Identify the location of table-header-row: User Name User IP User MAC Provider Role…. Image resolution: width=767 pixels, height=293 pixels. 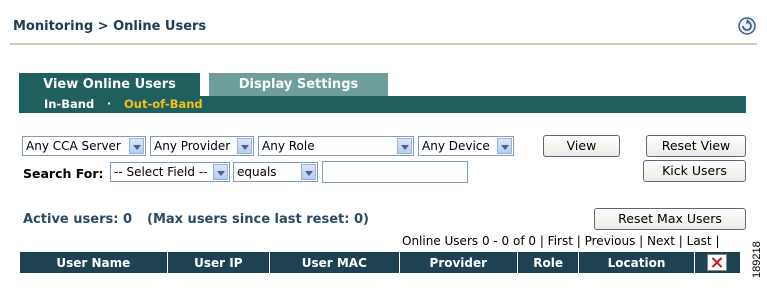
(380, 262).